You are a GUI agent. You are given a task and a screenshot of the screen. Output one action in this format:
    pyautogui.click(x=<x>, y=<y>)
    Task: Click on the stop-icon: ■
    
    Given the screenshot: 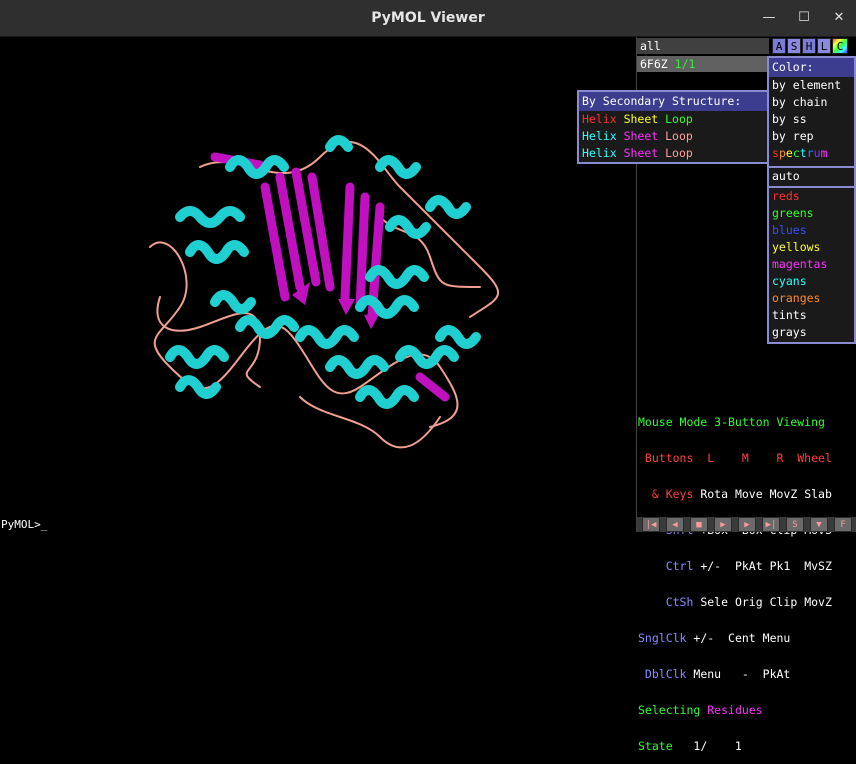 What is the action you would take?
    pyautogui.click(x=699, y=524)
    